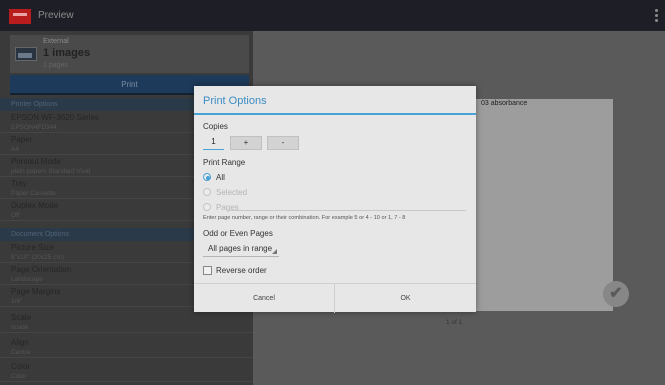 The height and width of the screenshot is (385, 665). Describe the element at coordinates (21, 366) in the screenshot. I see `setting-label: Color` at that location.